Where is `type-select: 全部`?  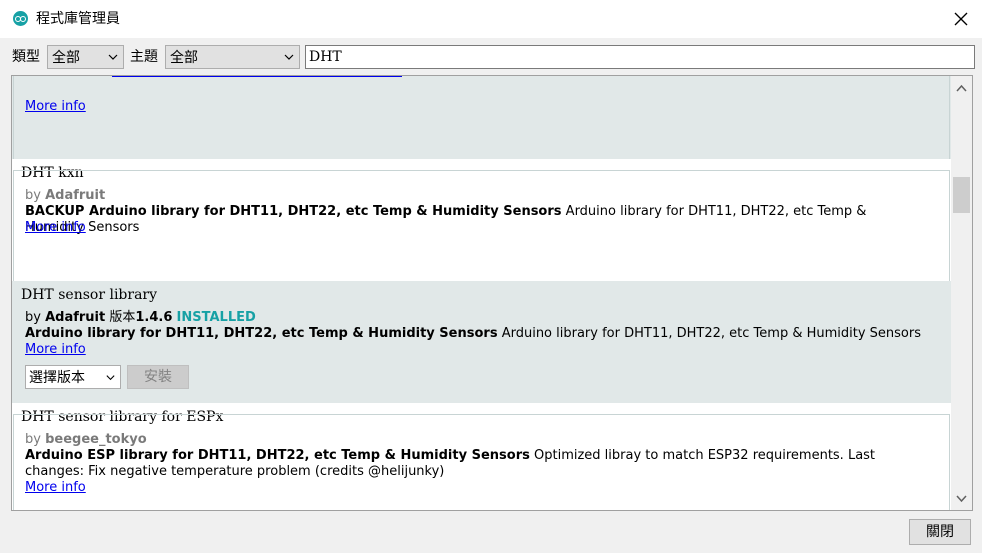
type-select: 全部 is located at coordinates (85, 57).